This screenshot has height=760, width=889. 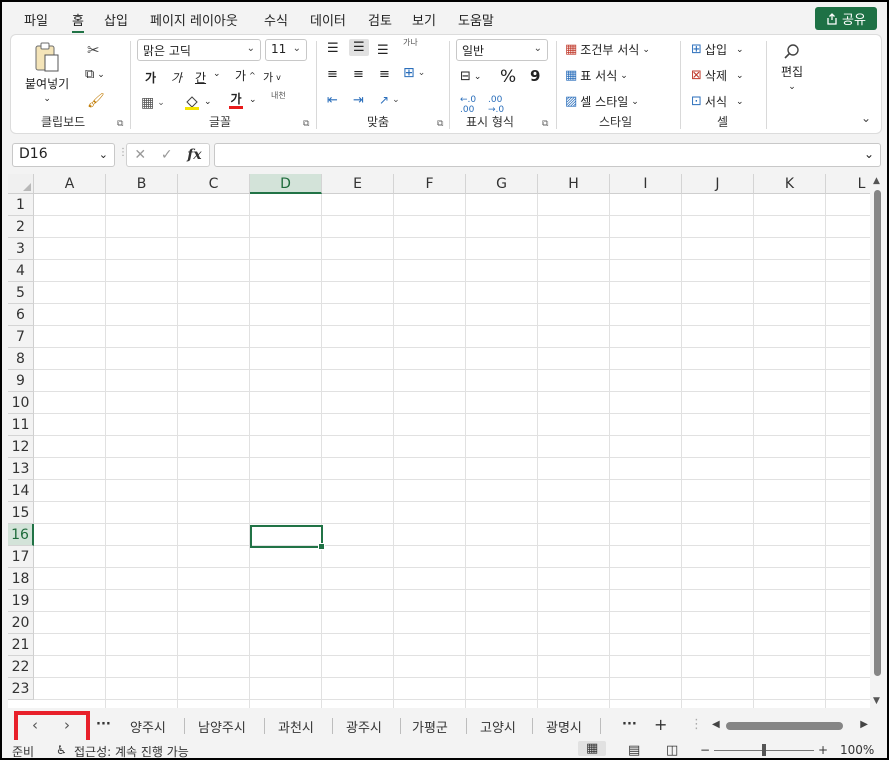 What do you see at coordinates (21, 689) in the screenshot?
I see `row-header: 23` at bounding box center [21, 689].